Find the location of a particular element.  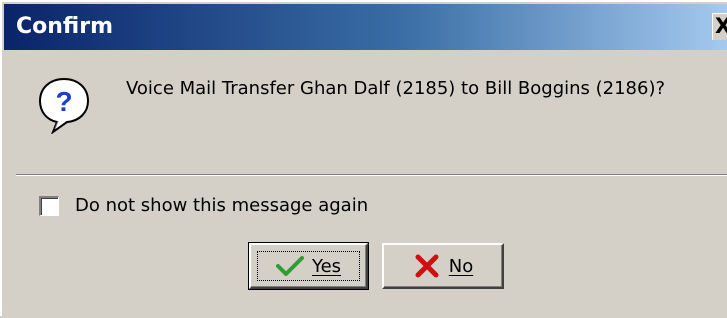

dont-show-again-row: Do not show this message again is located at coordinates (203, 206).